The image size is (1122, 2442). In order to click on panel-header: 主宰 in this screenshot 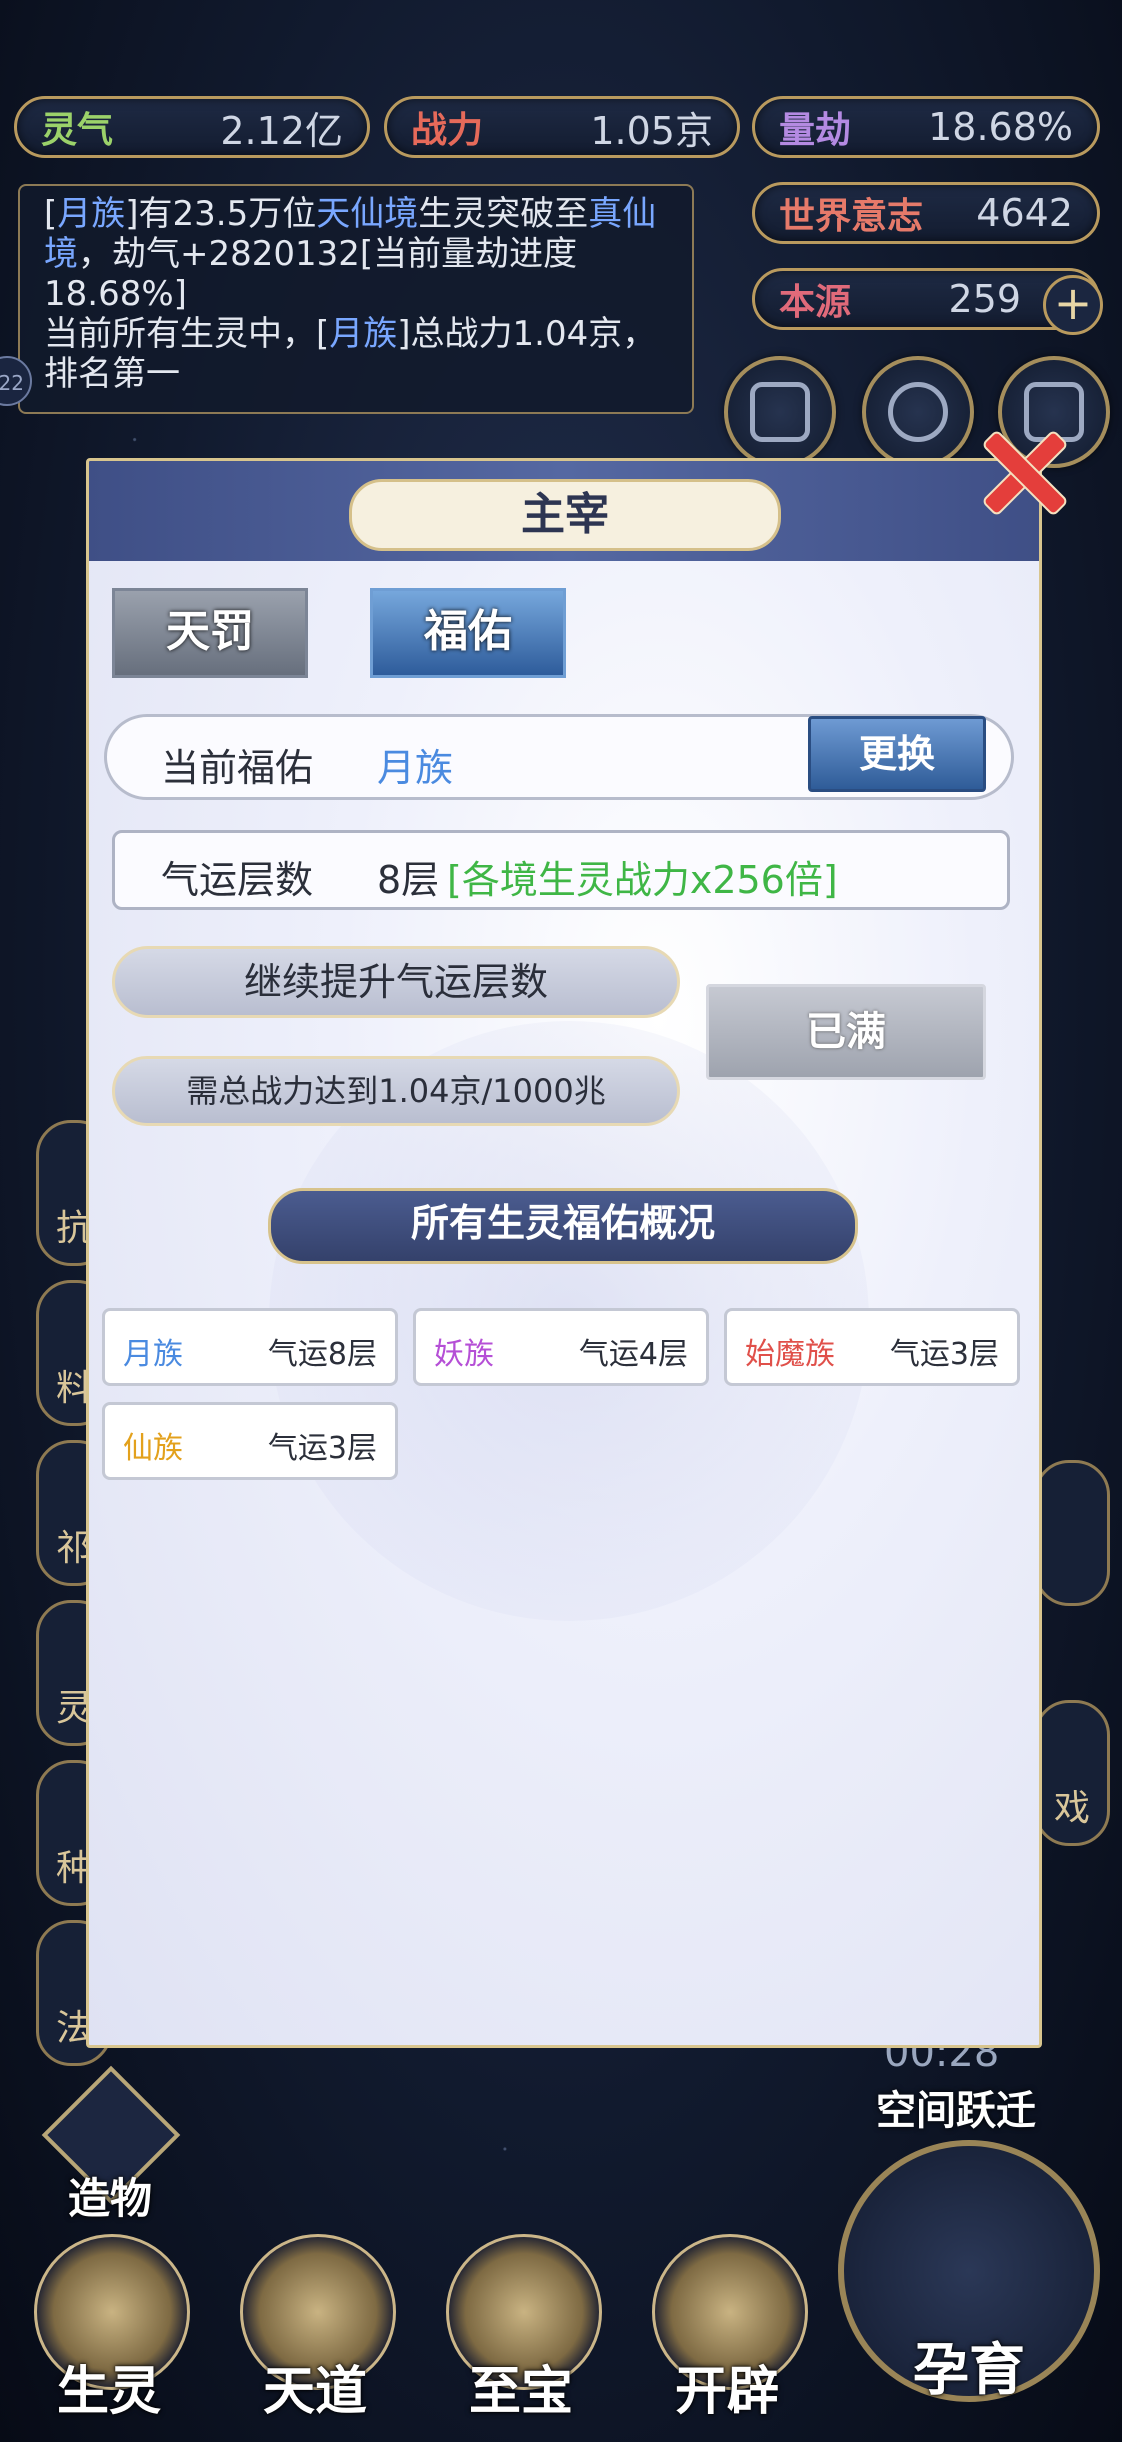, I will do `click(564, 511)`.